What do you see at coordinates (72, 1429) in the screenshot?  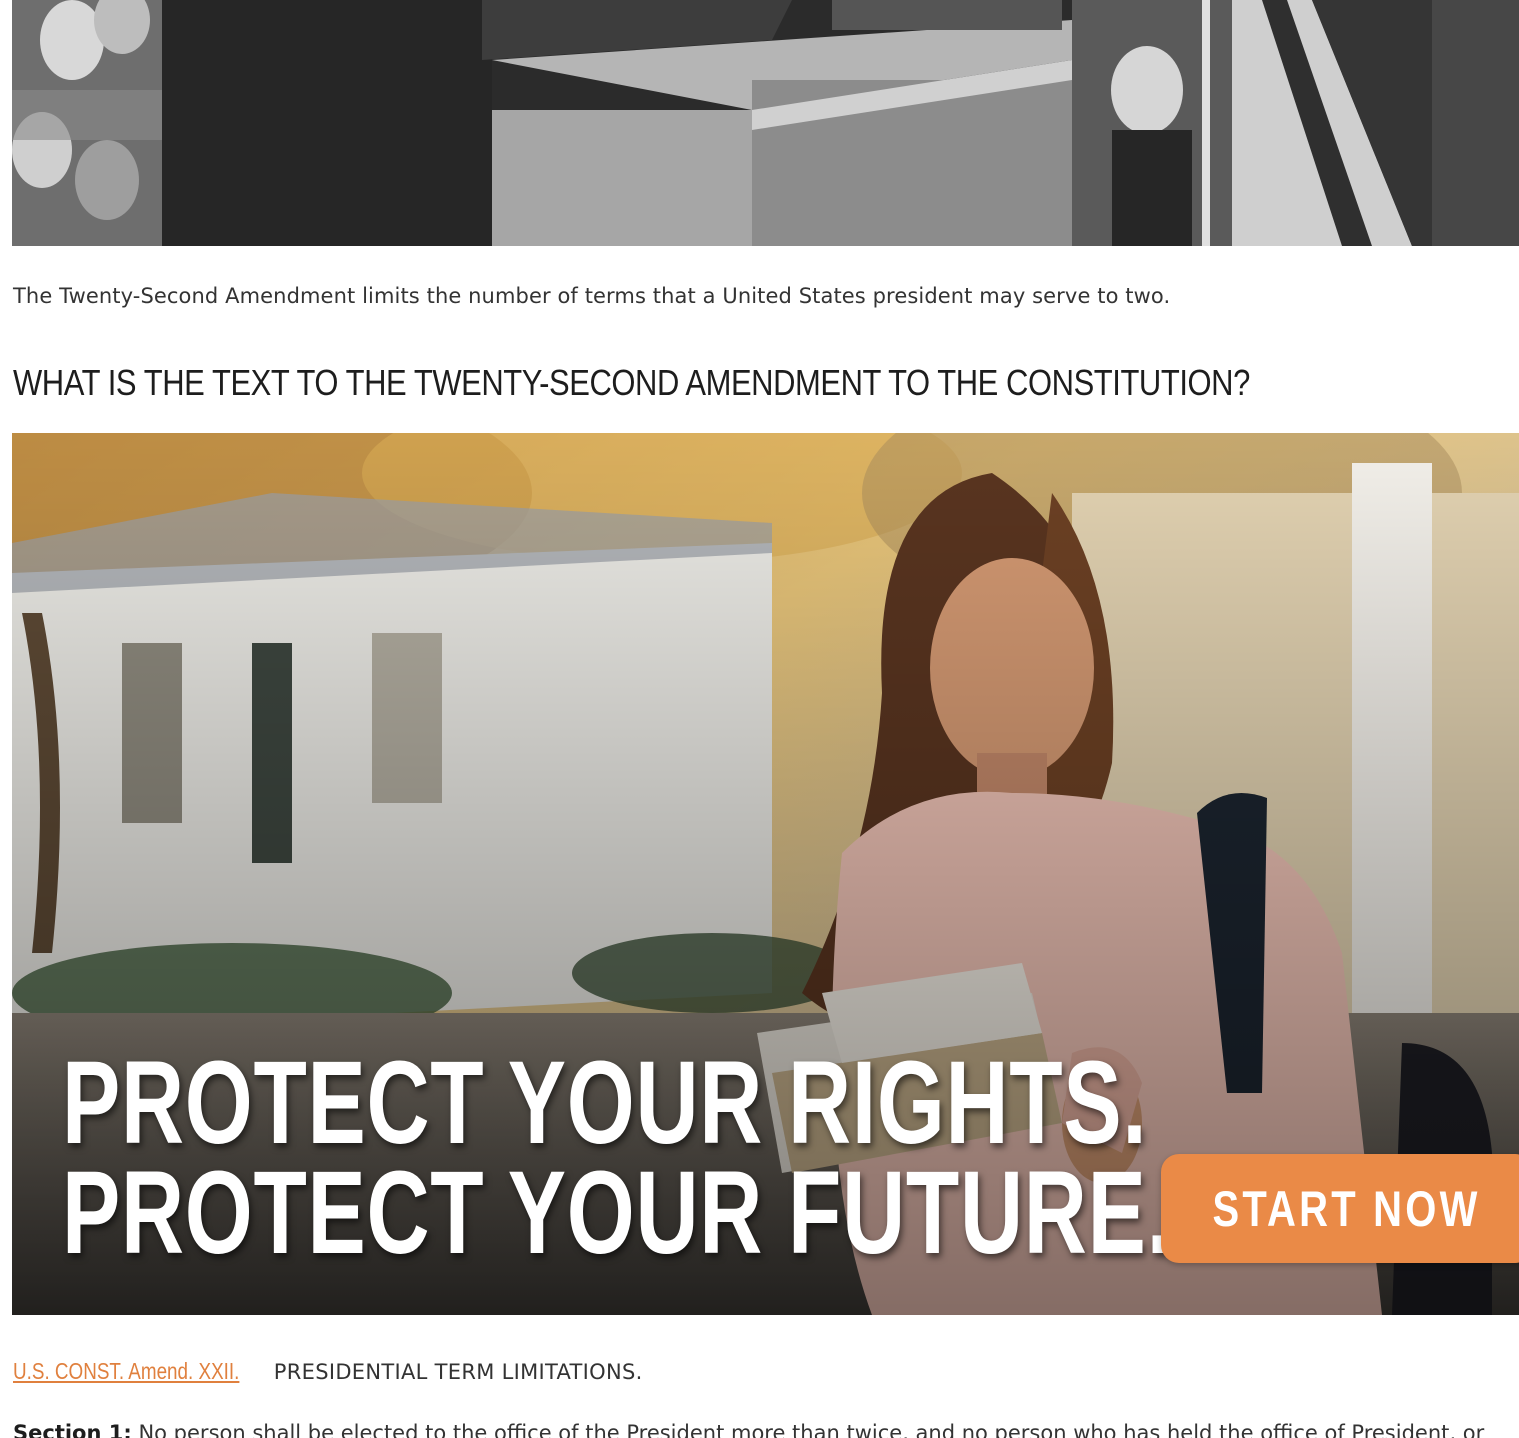 I see `section-1-label: Section 1:` at bounding box center [72, 1429].